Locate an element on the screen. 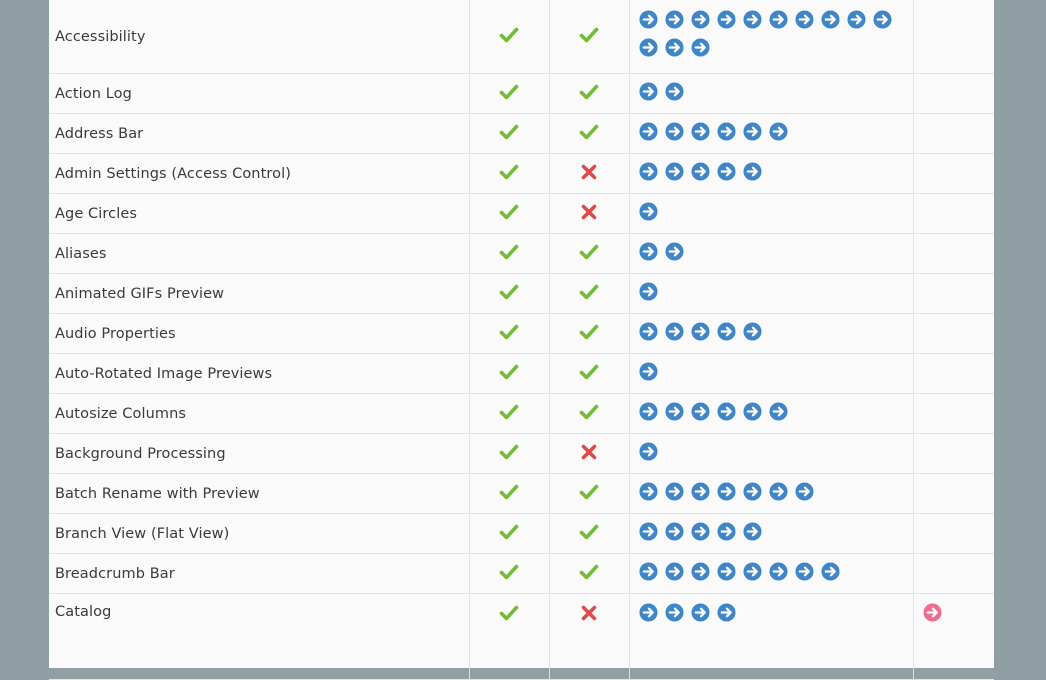  feature-name: Action Log is located at coordinates (259, 93).